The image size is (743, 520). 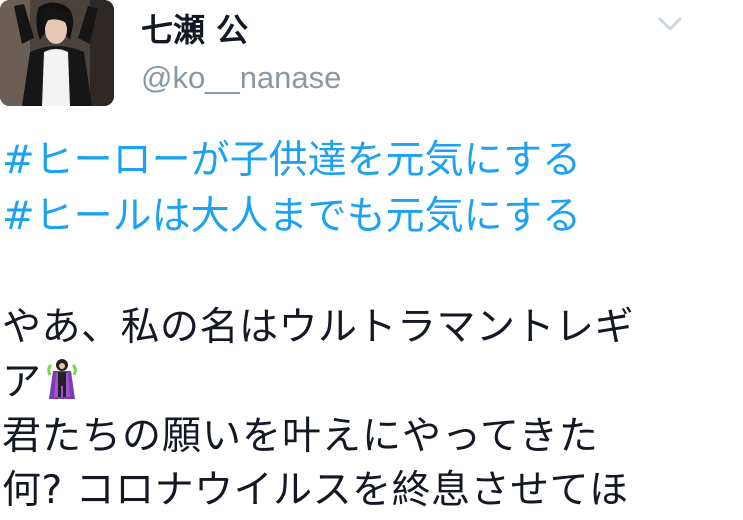 What do you see at coordinates (300, 436) in the screenshot?
I see `tweet-text-line: 君たちの願いを叶えにやってきた` at bounding box center [300, 436].